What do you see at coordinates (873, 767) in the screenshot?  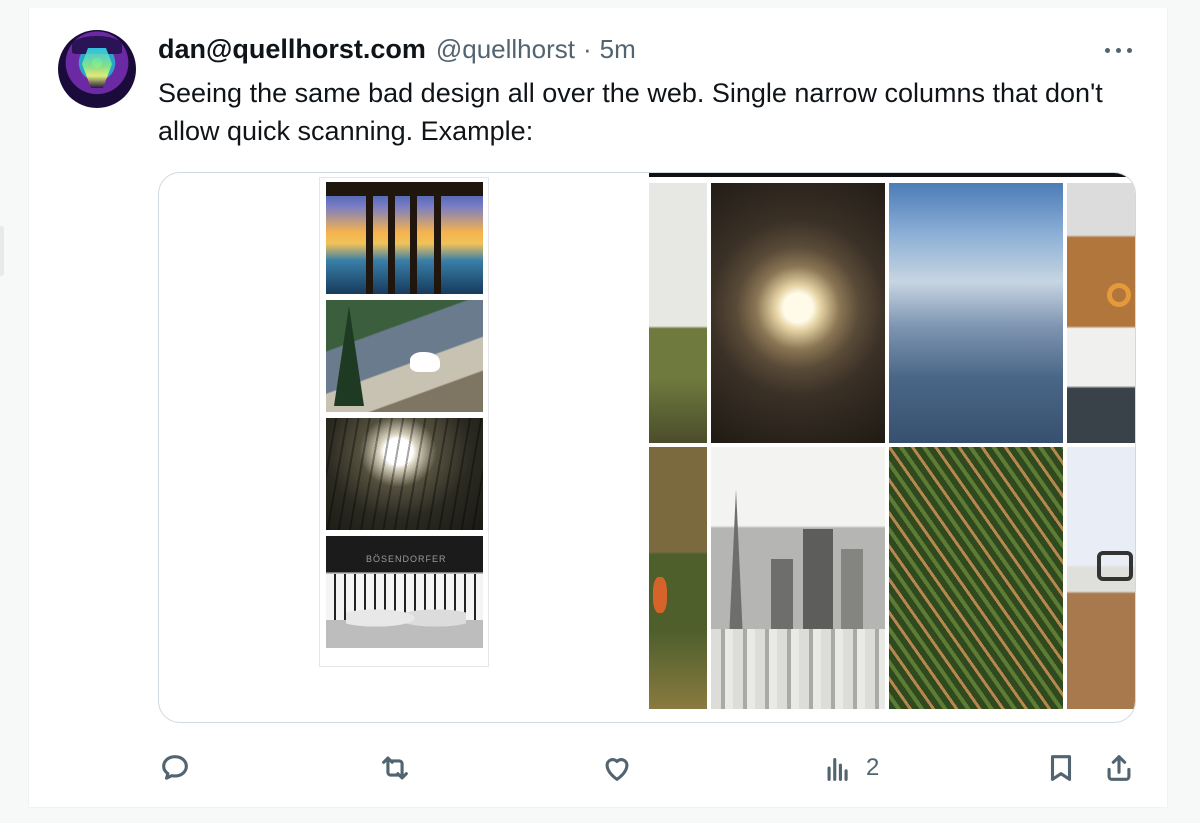 I see `views-count: 2` at bounding box center [873, 767].